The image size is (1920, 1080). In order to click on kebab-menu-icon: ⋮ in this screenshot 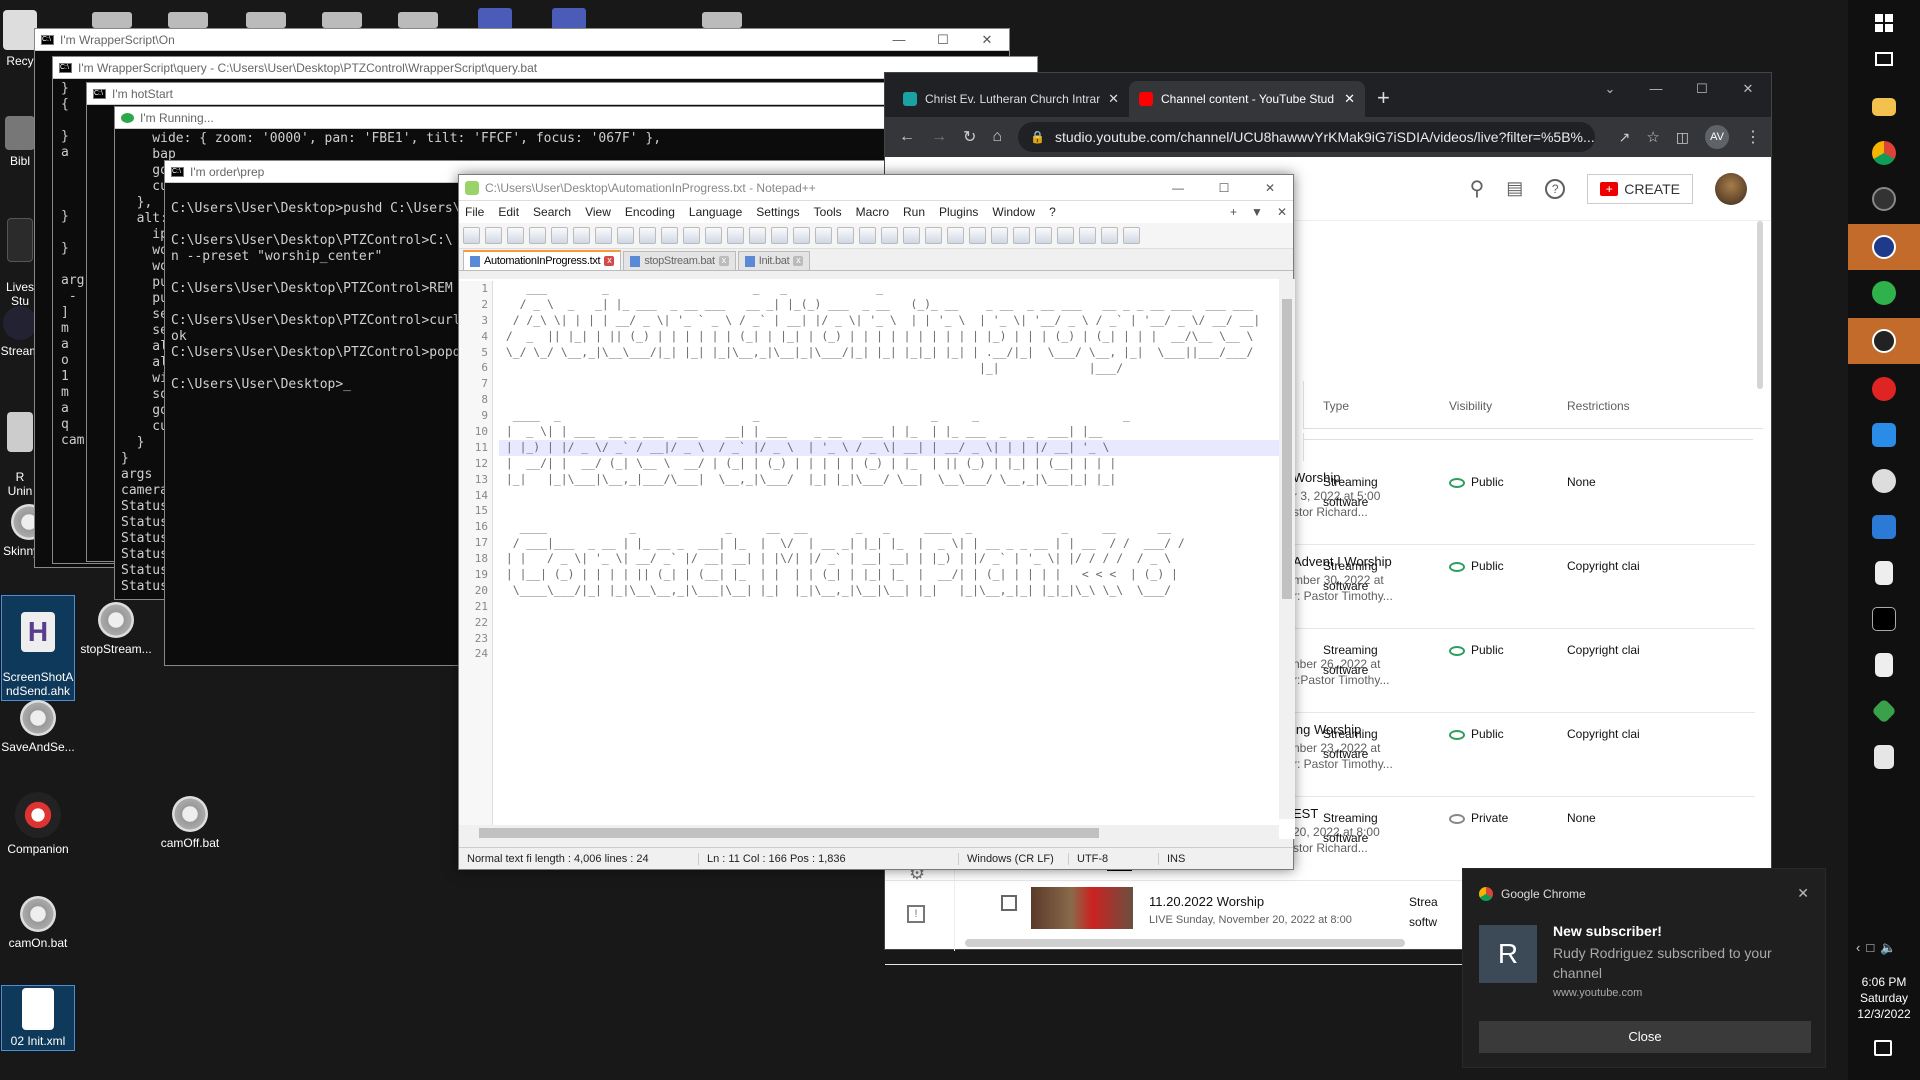, I will do `click(1753, 137)`.